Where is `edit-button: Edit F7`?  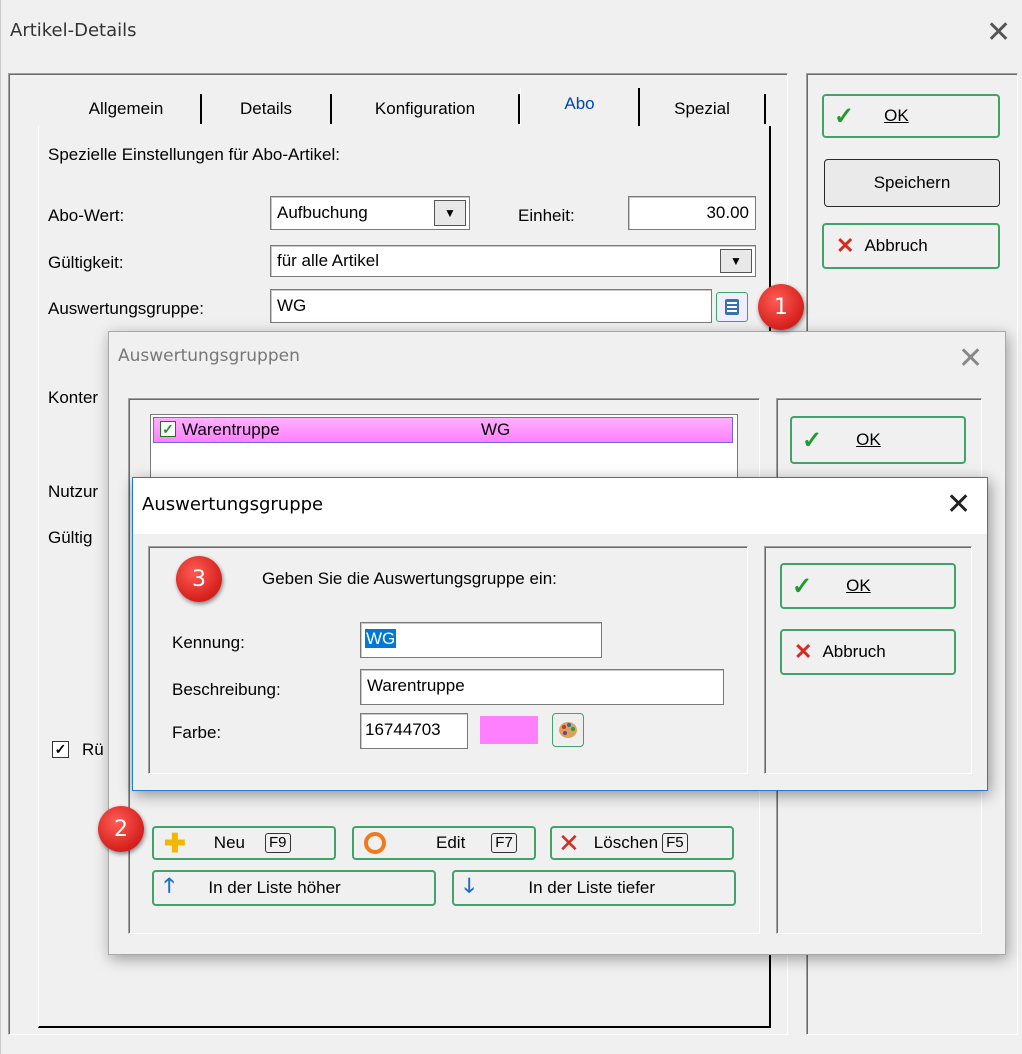 edit-button: Edit F7 is located at coordinates (444, 843).